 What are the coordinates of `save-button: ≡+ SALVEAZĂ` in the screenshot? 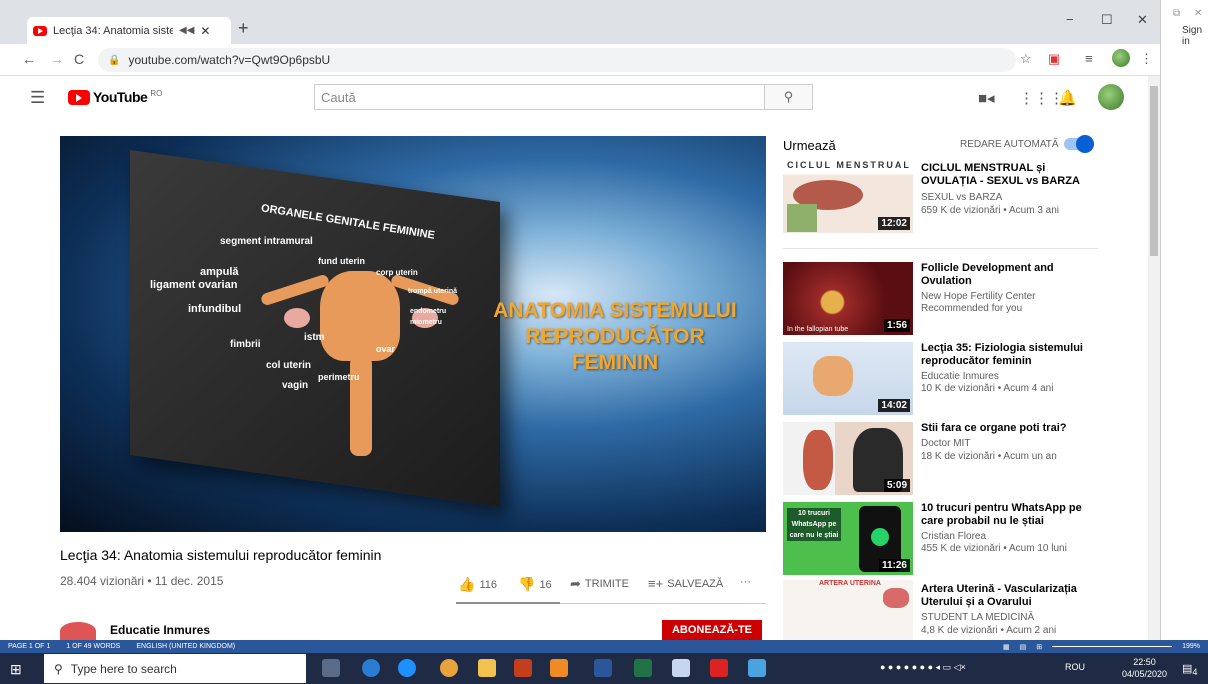 It's located at (685, 583).